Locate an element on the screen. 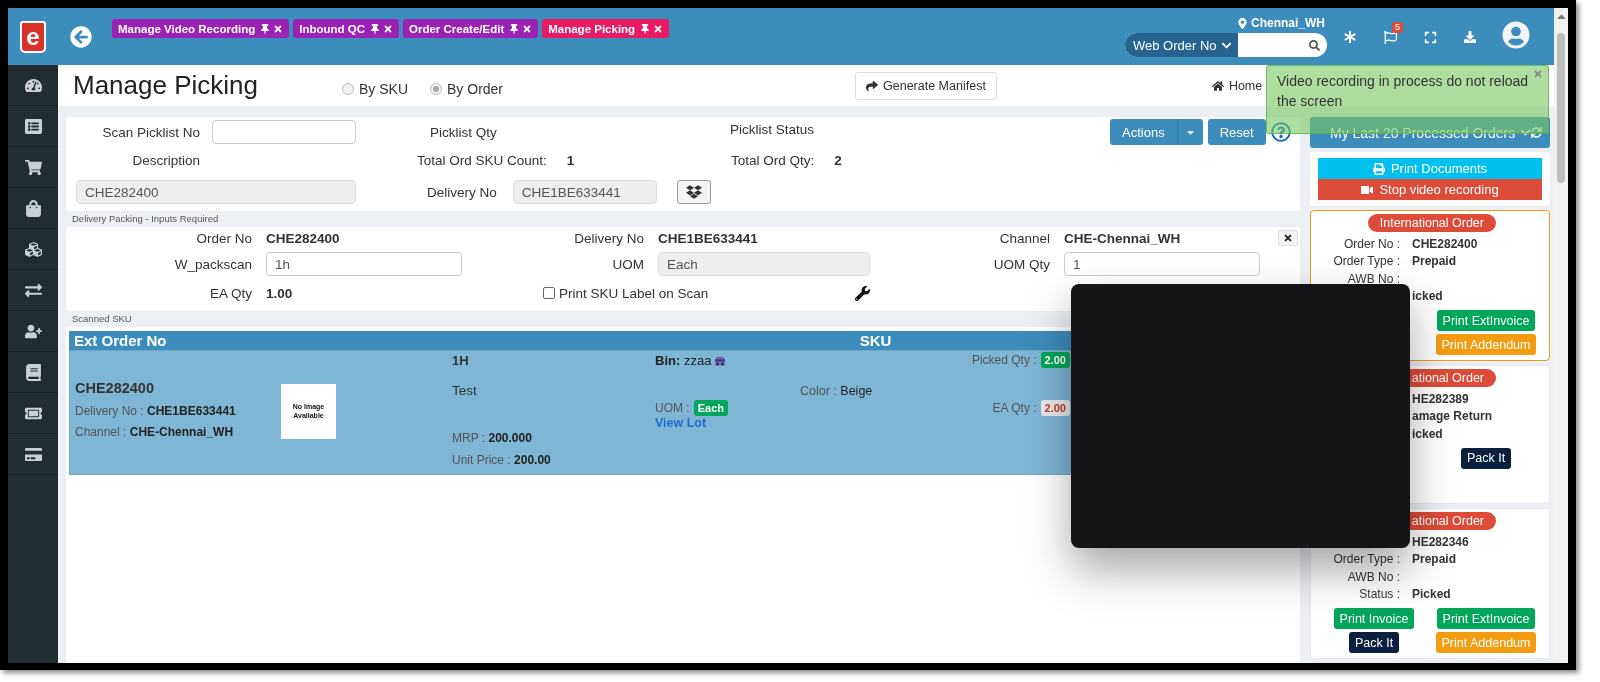 This screenshot has height=682, width=1600. order-field-label: Status : is located at coordinates (1379, 594).